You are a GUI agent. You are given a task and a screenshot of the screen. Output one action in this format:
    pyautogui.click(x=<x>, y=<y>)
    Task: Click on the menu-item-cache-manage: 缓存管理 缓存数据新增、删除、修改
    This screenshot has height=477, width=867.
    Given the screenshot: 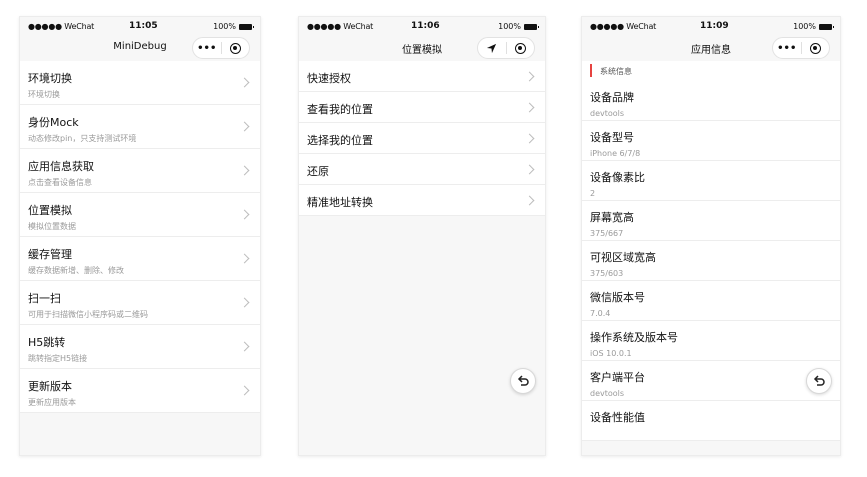 What is the action you would take?
    pyautogui.click(x=140, y=259)
    